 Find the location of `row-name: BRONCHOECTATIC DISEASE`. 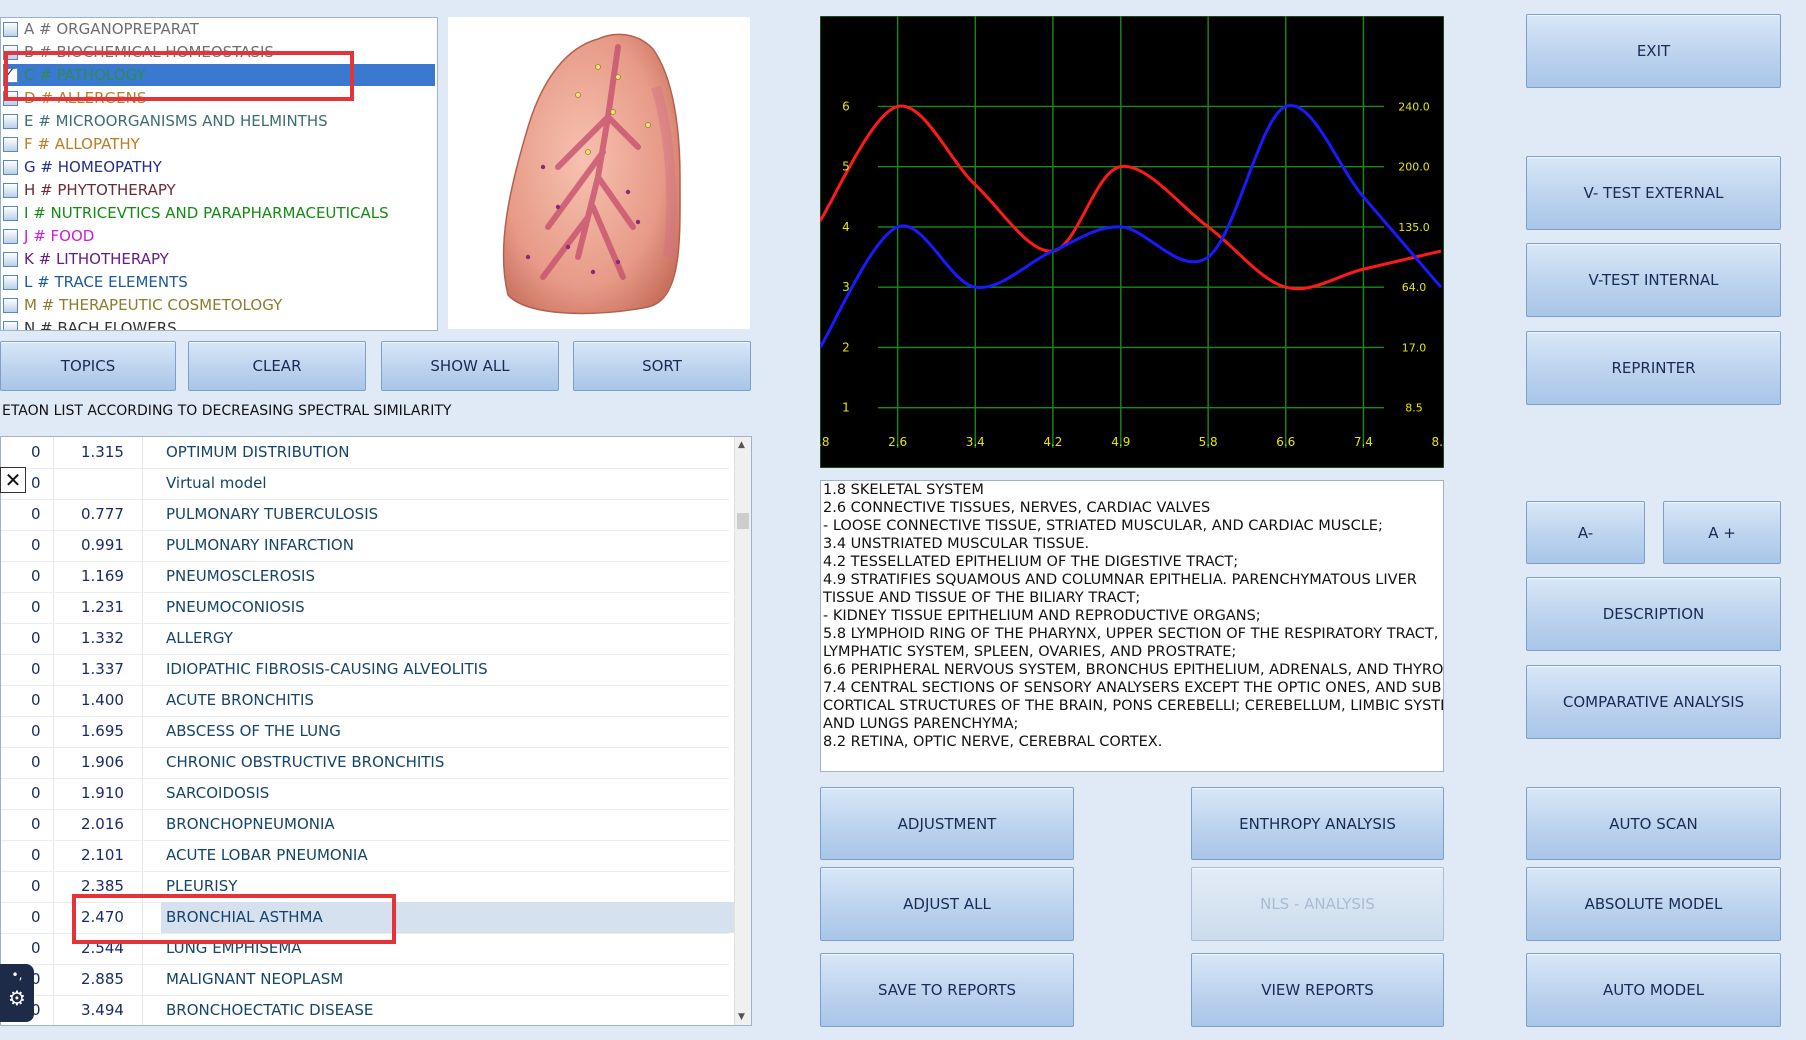

row-name: BRONCHOECTATIC DISEASE is located at coordinates (270, 1010).